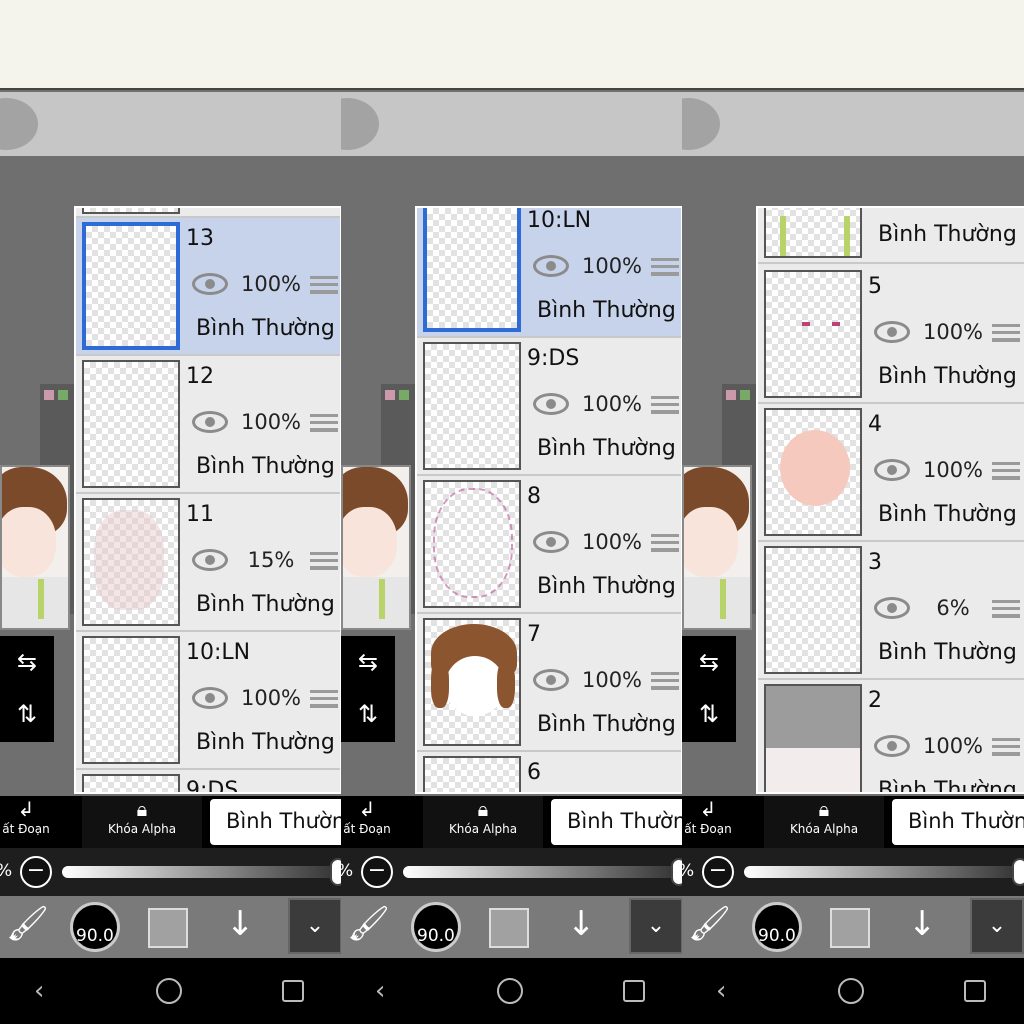  I want to click on layer-row: 3 6% Bình Thường, so click(891, 611).